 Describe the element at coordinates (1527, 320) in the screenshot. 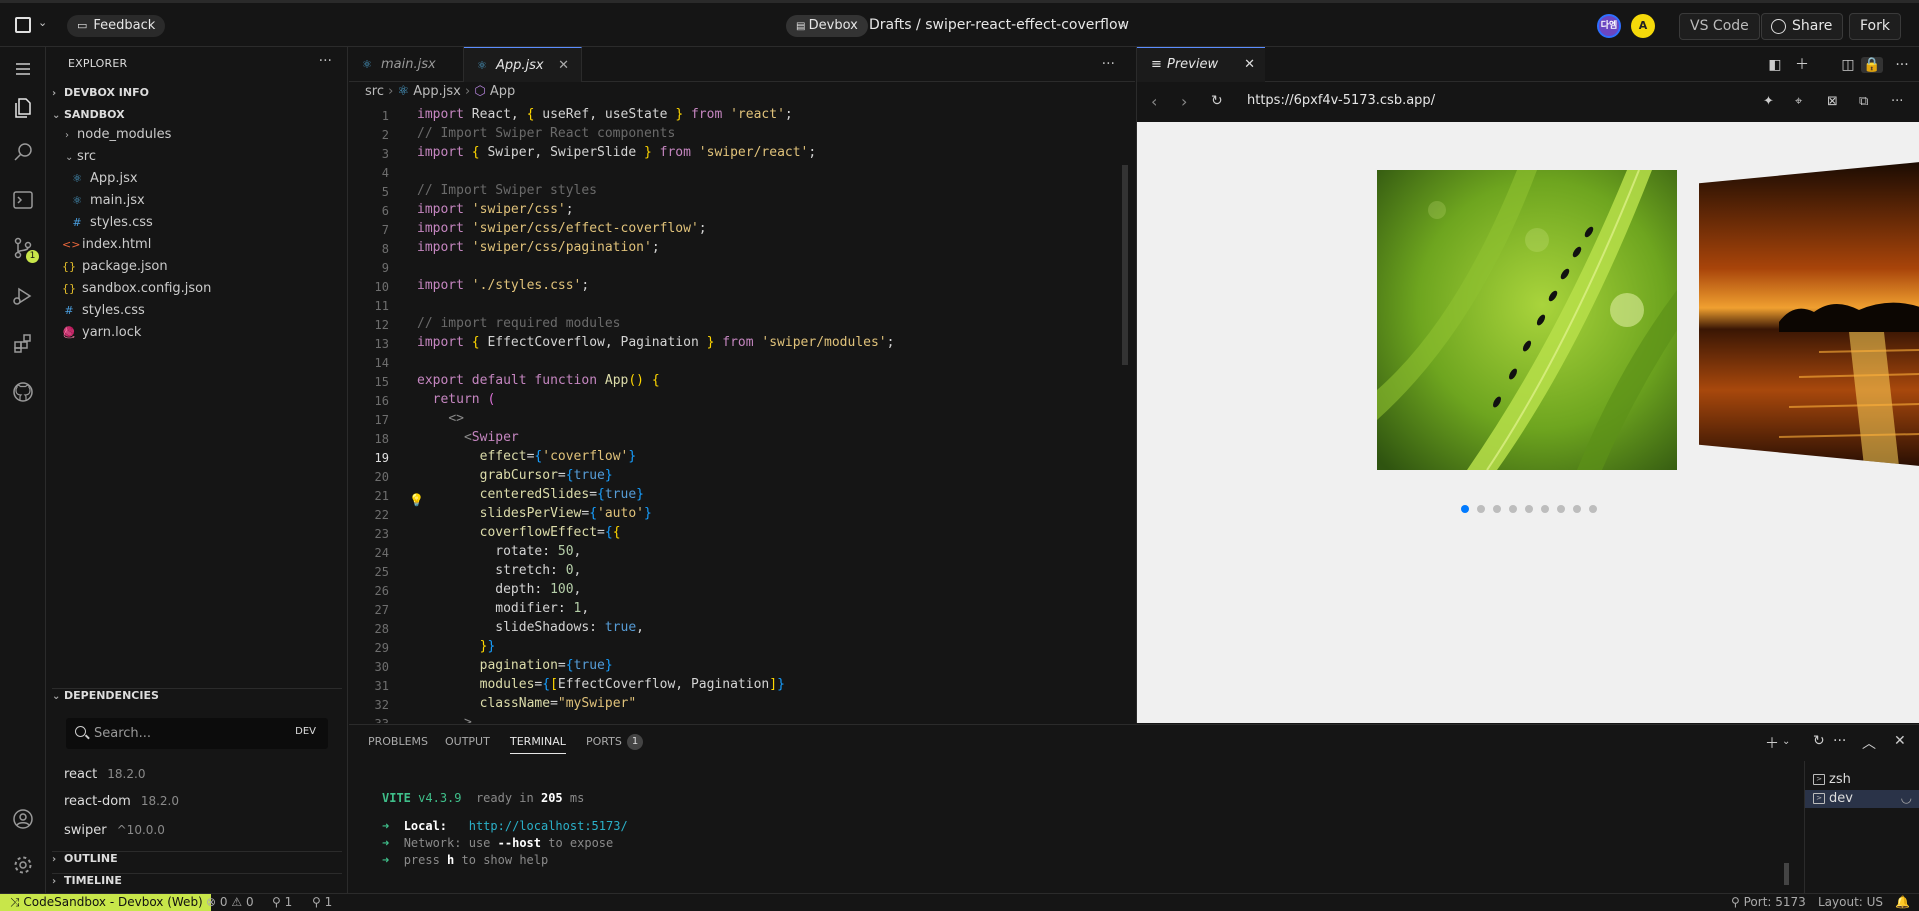

I see `slide-grass-ants` at that location.